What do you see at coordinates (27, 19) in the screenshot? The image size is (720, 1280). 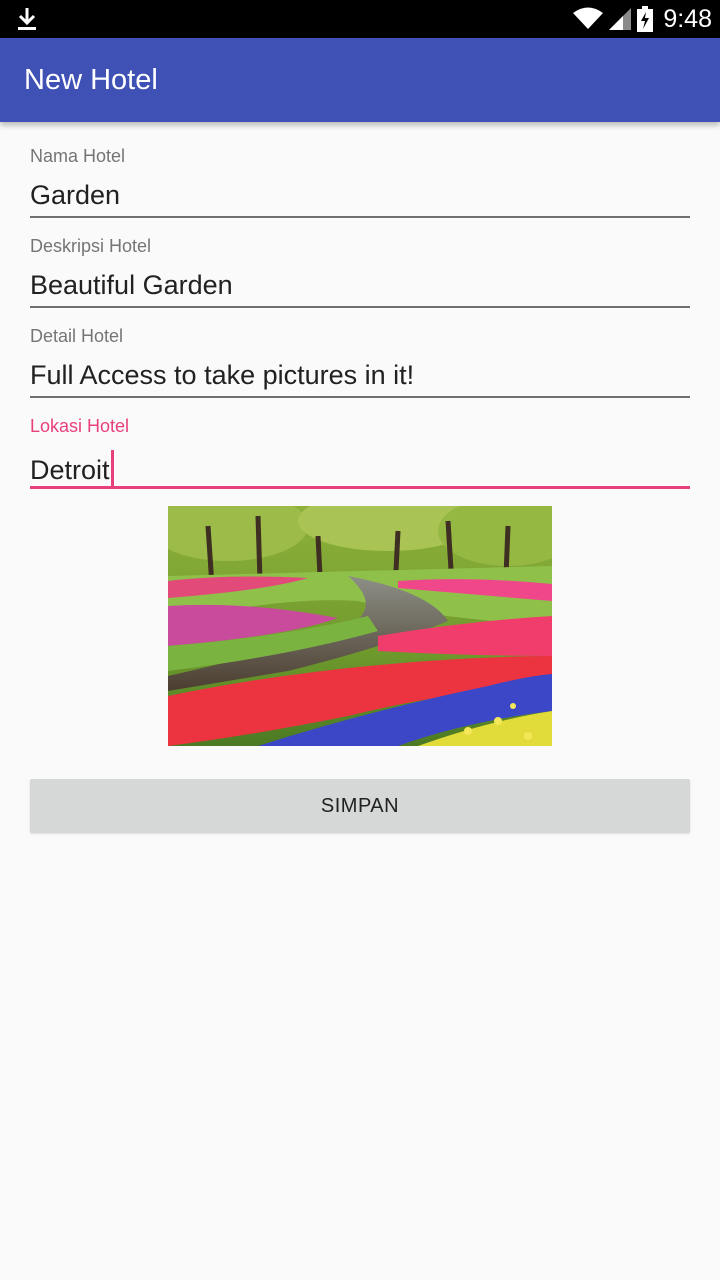 I see `download-icon` at bounding box center [27, 19].